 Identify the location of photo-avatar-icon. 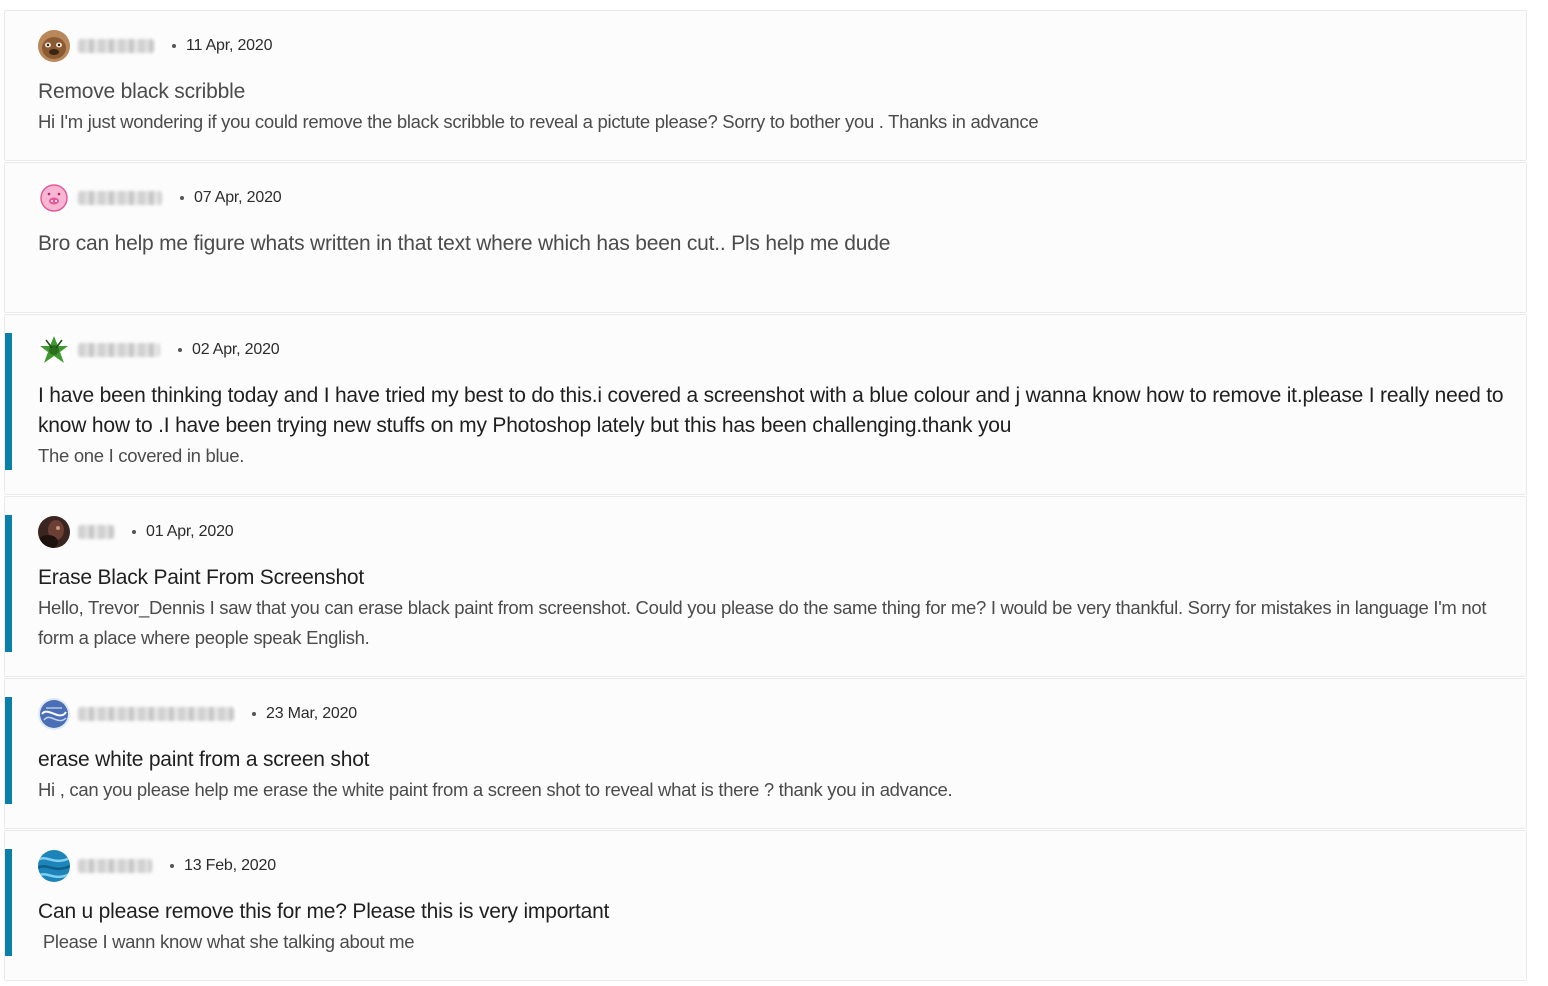
(54, 532).